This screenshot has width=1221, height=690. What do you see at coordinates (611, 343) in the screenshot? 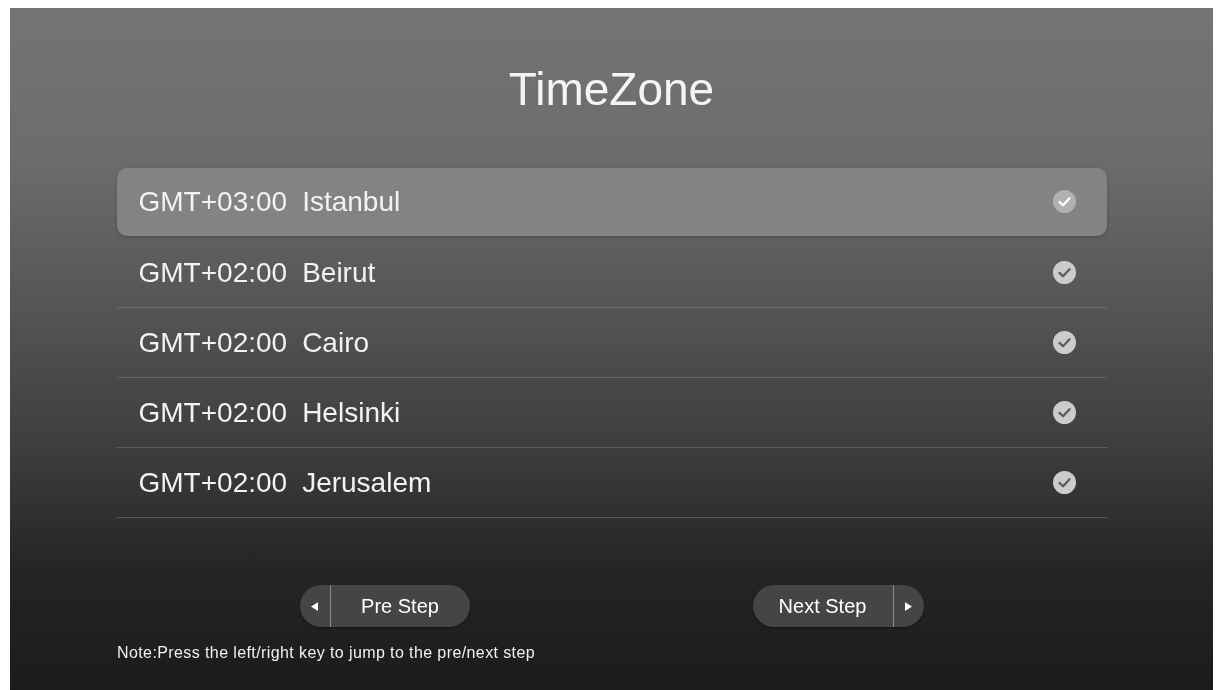
I see `timezone-item: GMT+02:00 Cairo` at bounding box center [611, 343].